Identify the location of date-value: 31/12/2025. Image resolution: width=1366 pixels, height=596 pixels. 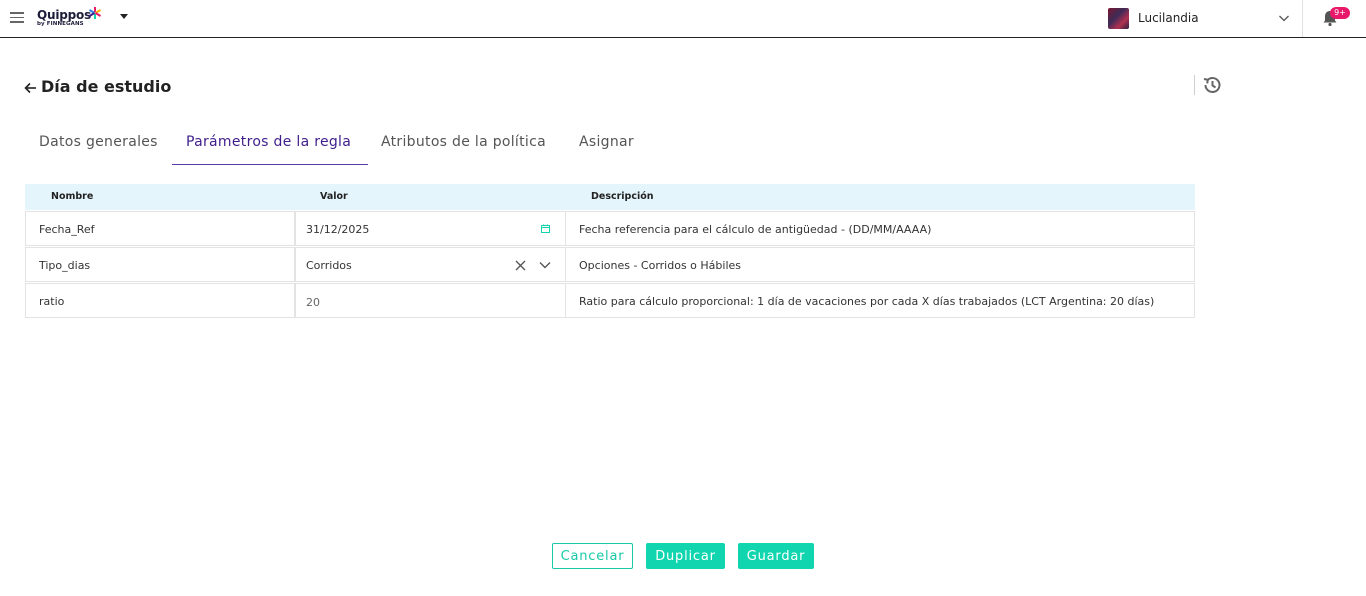
(338, 229).